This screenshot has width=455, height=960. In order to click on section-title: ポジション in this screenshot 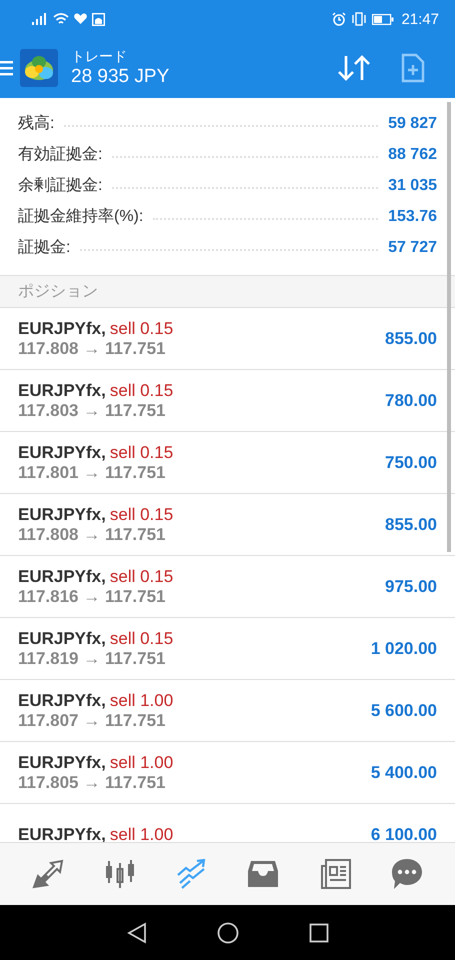, I will do `click(58, 292)`.